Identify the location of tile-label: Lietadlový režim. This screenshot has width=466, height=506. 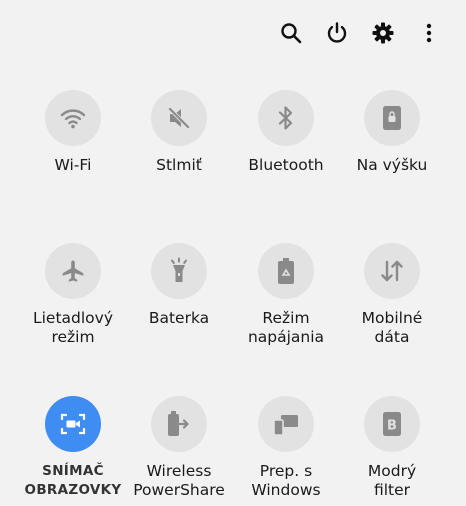
(73, 327).